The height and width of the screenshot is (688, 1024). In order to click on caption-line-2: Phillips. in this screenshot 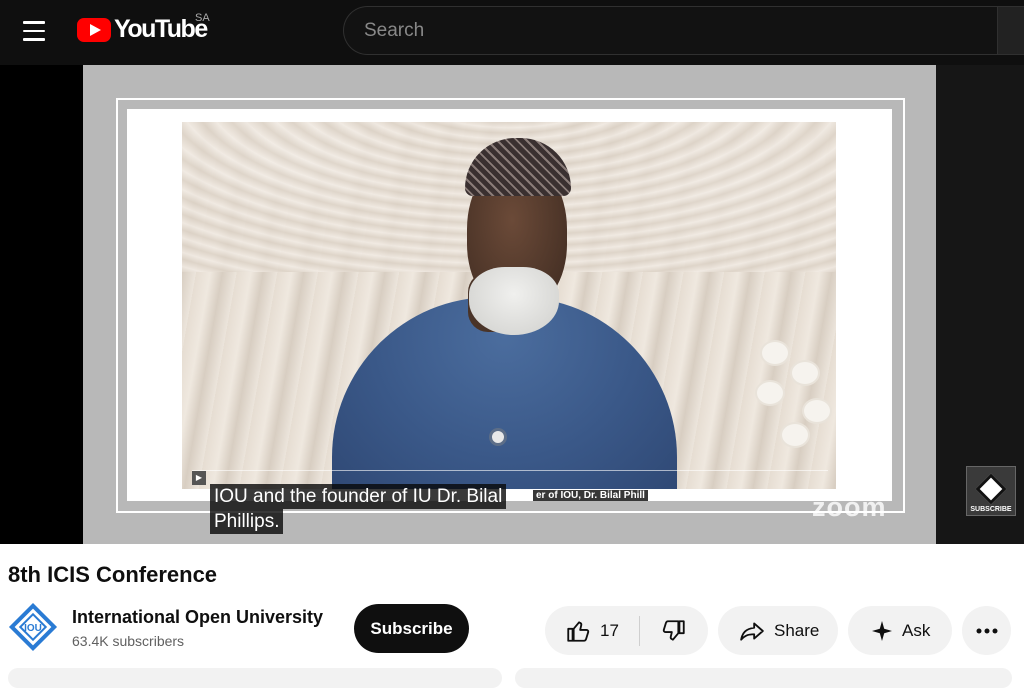, I will do `click(247, 521)`.